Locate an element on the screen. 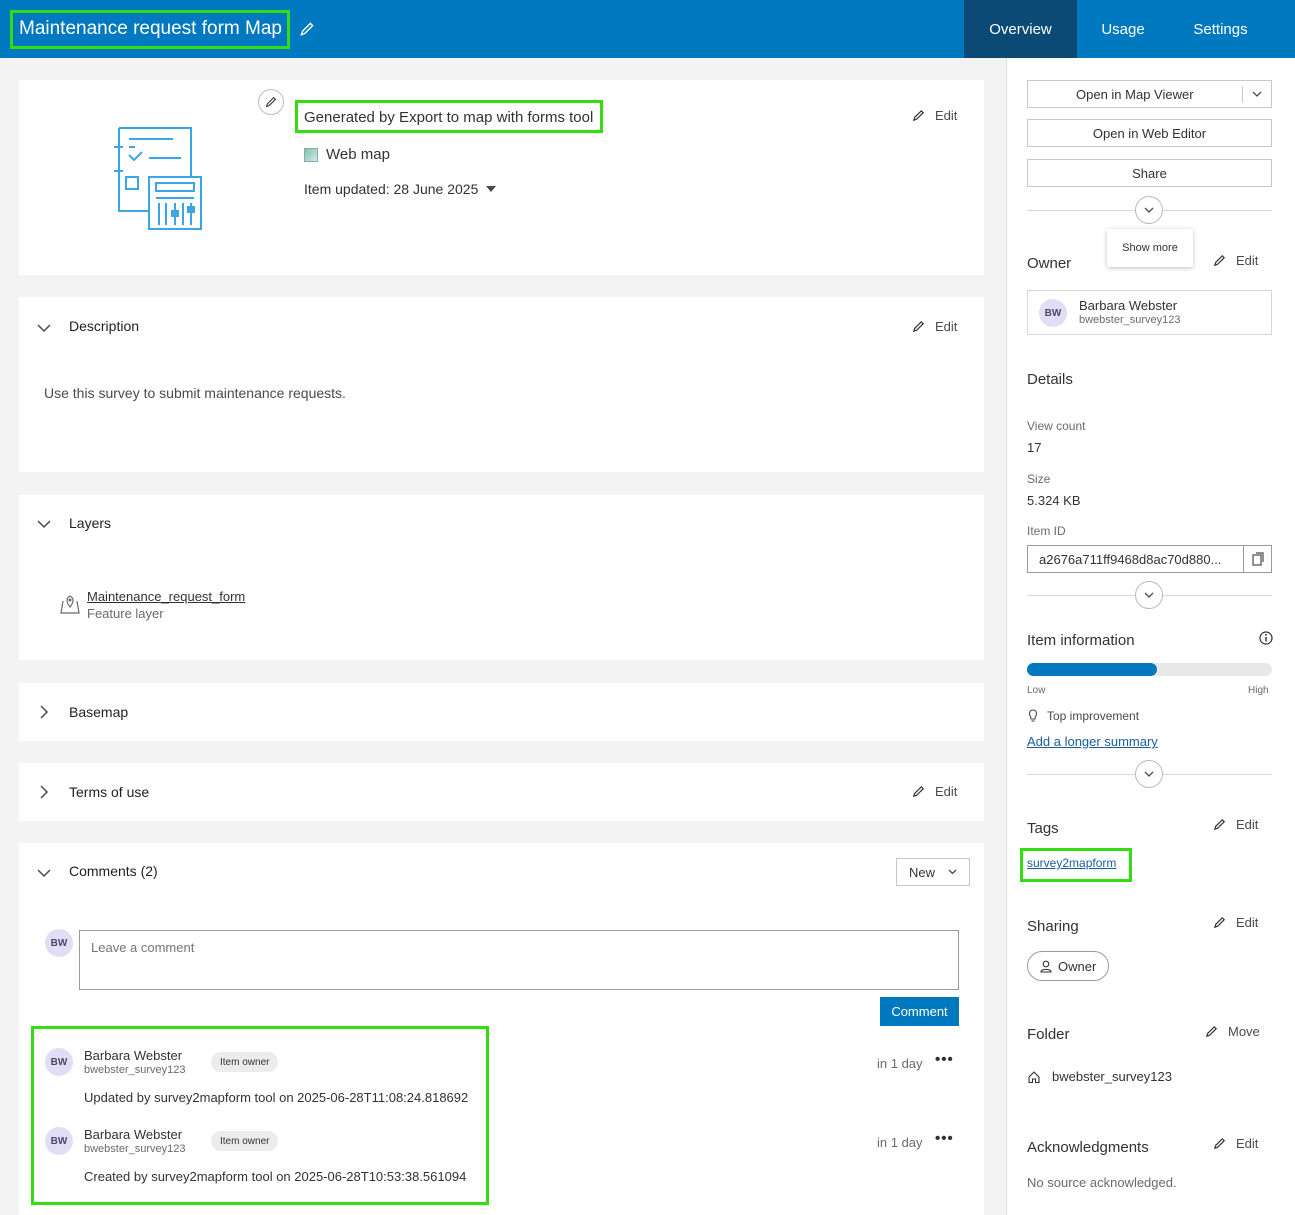  terms-title: Terms of use is located at coordinates (109, 792).